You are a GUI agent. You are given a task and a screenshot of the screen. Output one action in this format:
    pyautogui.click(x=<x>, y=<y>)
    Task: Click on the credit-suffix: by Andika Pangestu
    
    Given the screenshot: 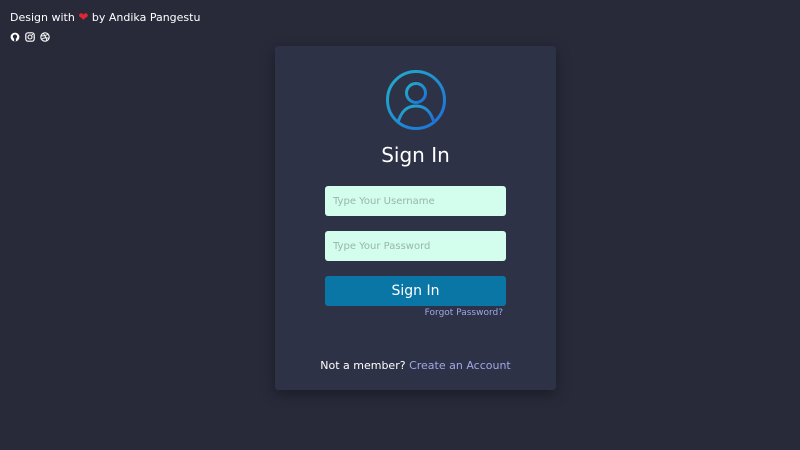 What is the action you would take?
    pyautogui.click(x=146, y=17)
    